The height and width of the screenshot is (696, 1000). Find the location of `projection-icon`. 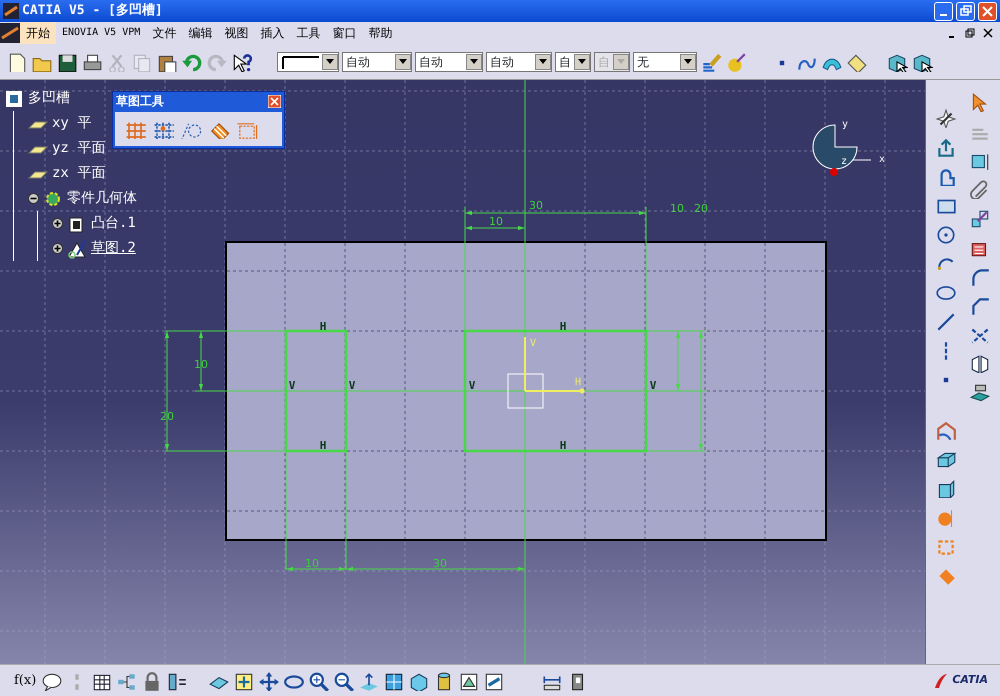

projection-icon is located at coordinates (980, 392).